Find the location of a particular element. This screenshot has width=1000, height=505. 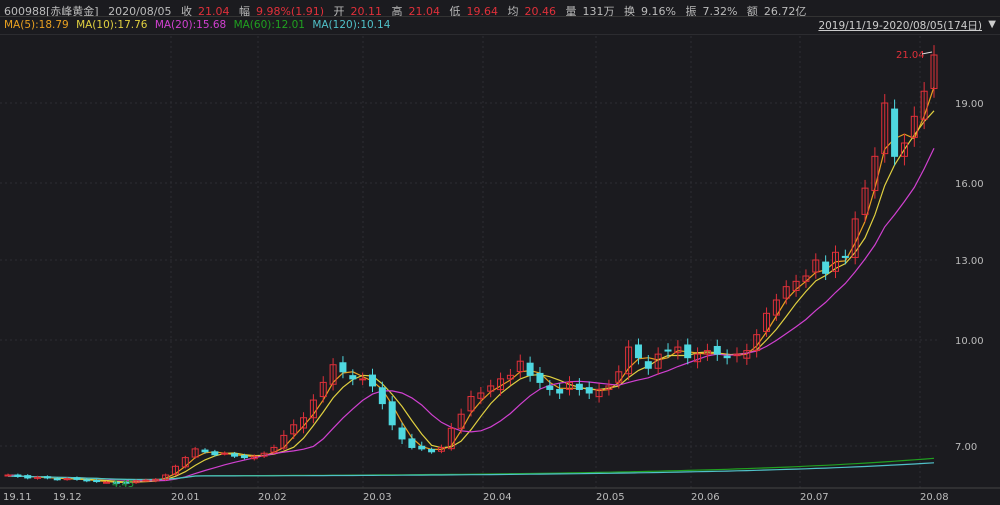

y-tick-label: 16.00 is located at coordinates (969, 184).